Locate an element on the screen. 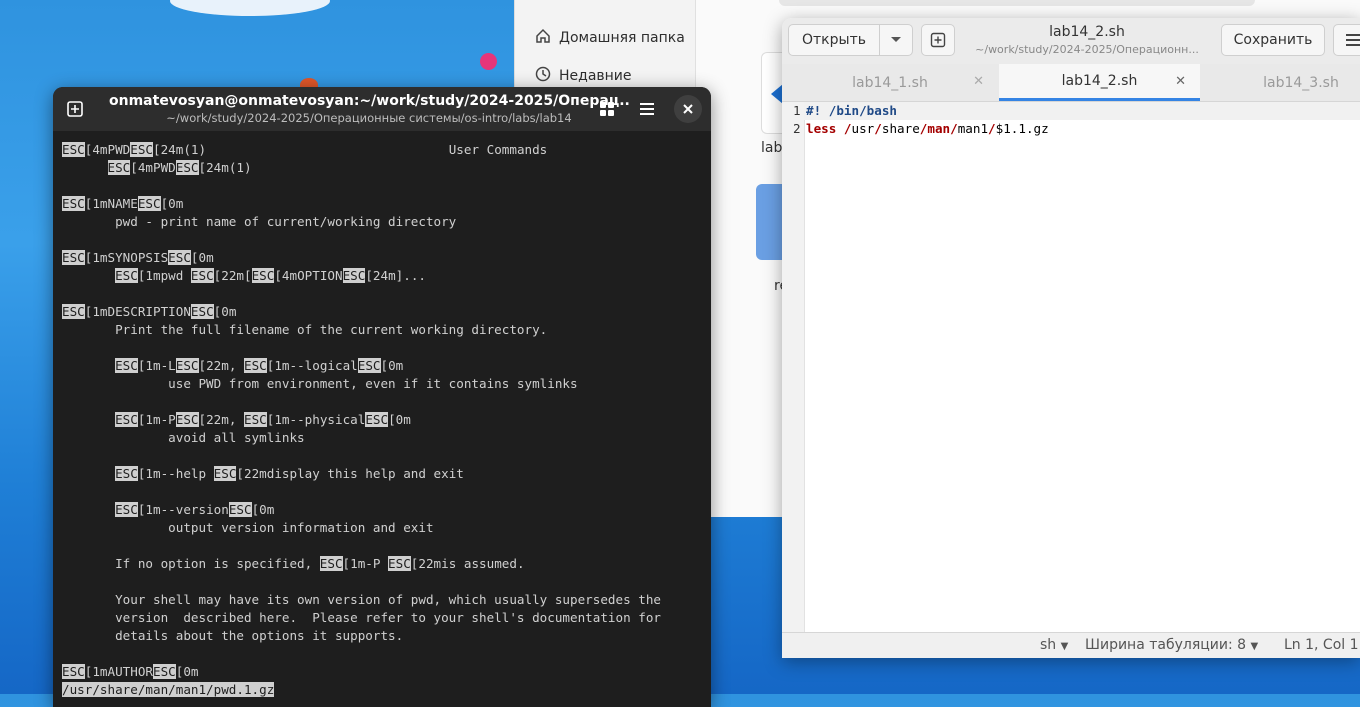 Image resolution: width=1360 pixels, height=707 pixels. terminal-line: ESC[1mNAMEESC[0m is located at coordinates (386, 204).